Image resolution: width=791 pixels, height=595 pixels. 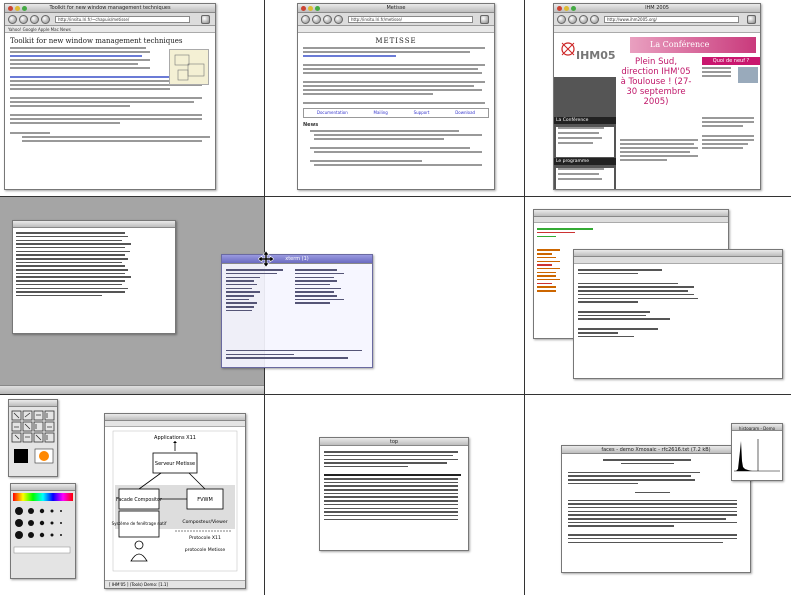 What do you see at coordinates (465, 113) in the screenshot?
I see `link-download: Download` at bounding box center [465, 113].